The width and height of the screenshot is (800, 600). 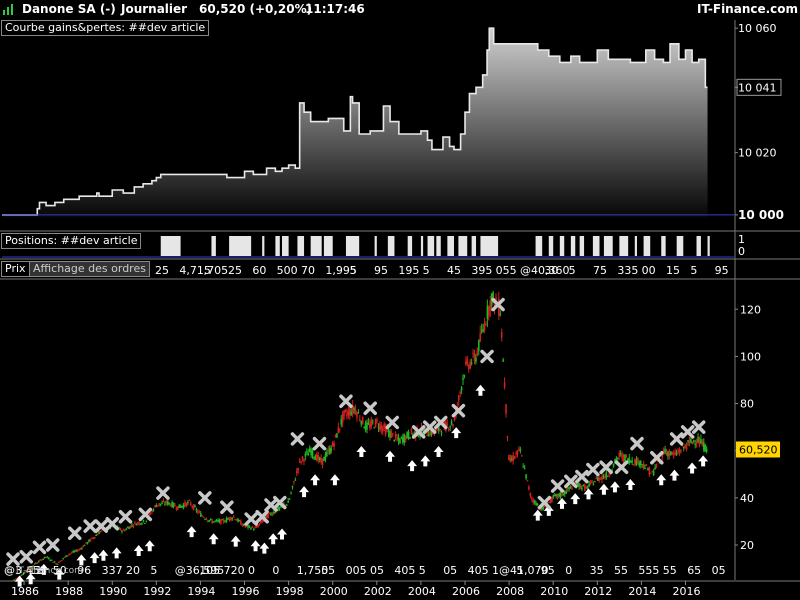 What do you see at coordinates (506, 270) in the screenshot?
I see `order-strip-label: 055` at bounding box center [506, 270].